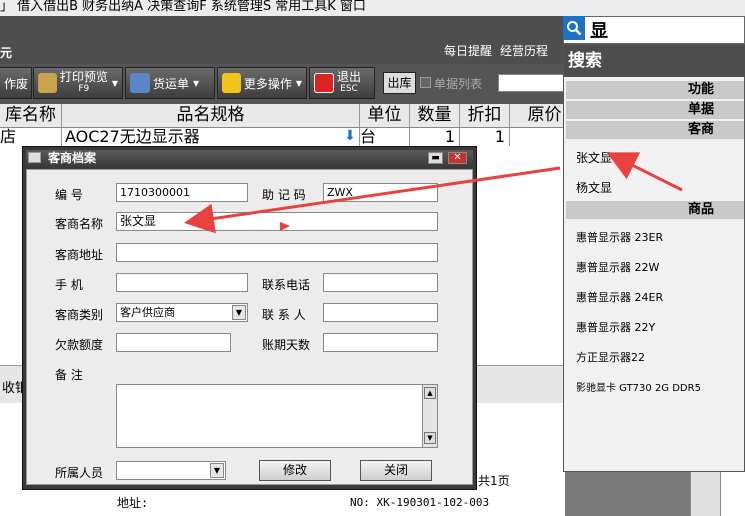 The height and width of the screenshot is (516, 745). Describe the element at coordinates (396, 470) in the screenshot. I see `close-button: 关闭` at that location.